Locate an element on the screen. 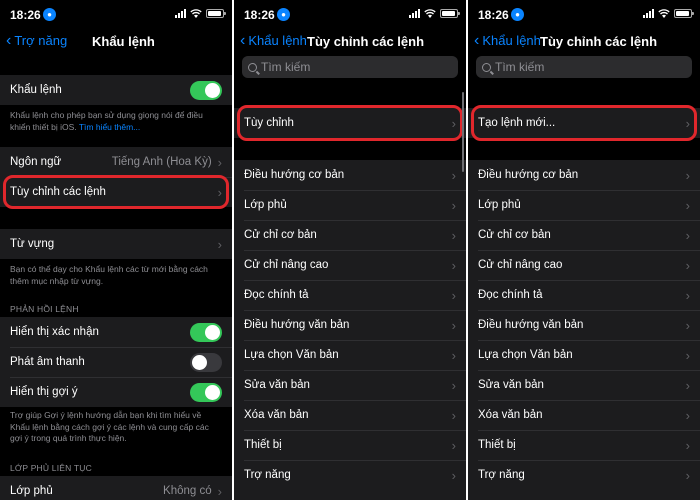  row-overlay: Lớp phủ Không có › is located at coordinates (116, 488).